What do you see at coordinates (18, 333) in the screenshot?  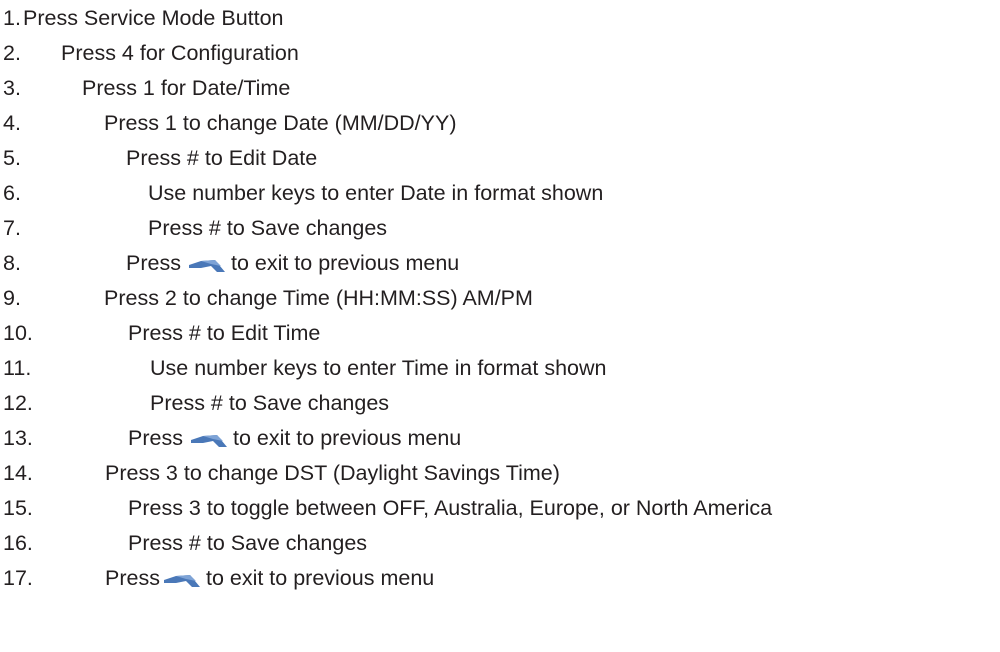 I see `step-number: 10.` at bounding box center [18, 333].